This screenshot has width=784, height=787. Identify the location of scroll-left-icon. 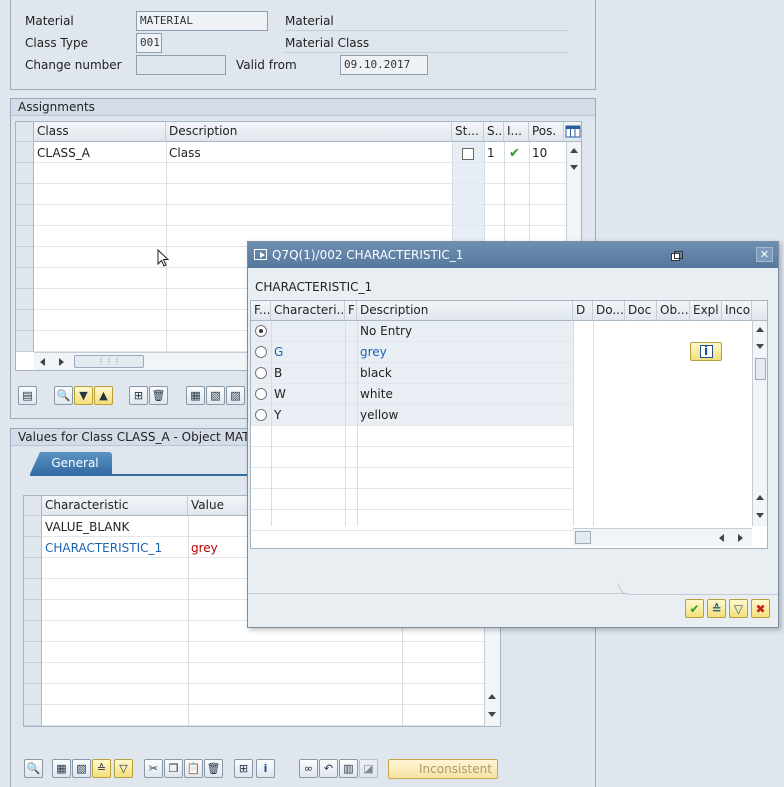
(721, 538).